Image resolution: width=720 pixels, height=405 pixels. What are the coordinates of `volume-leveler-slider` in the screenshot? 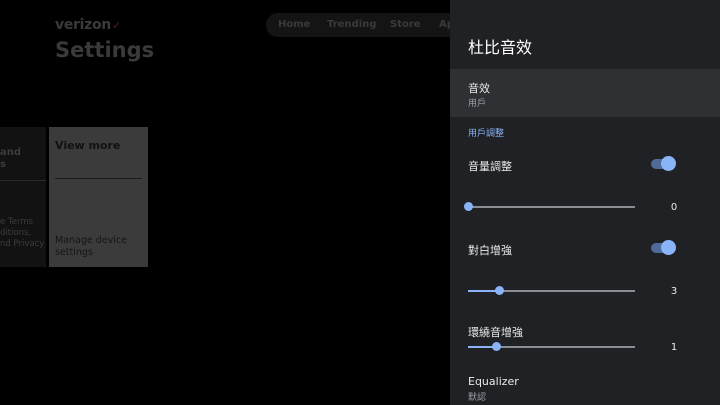 It's located at (549, 207).